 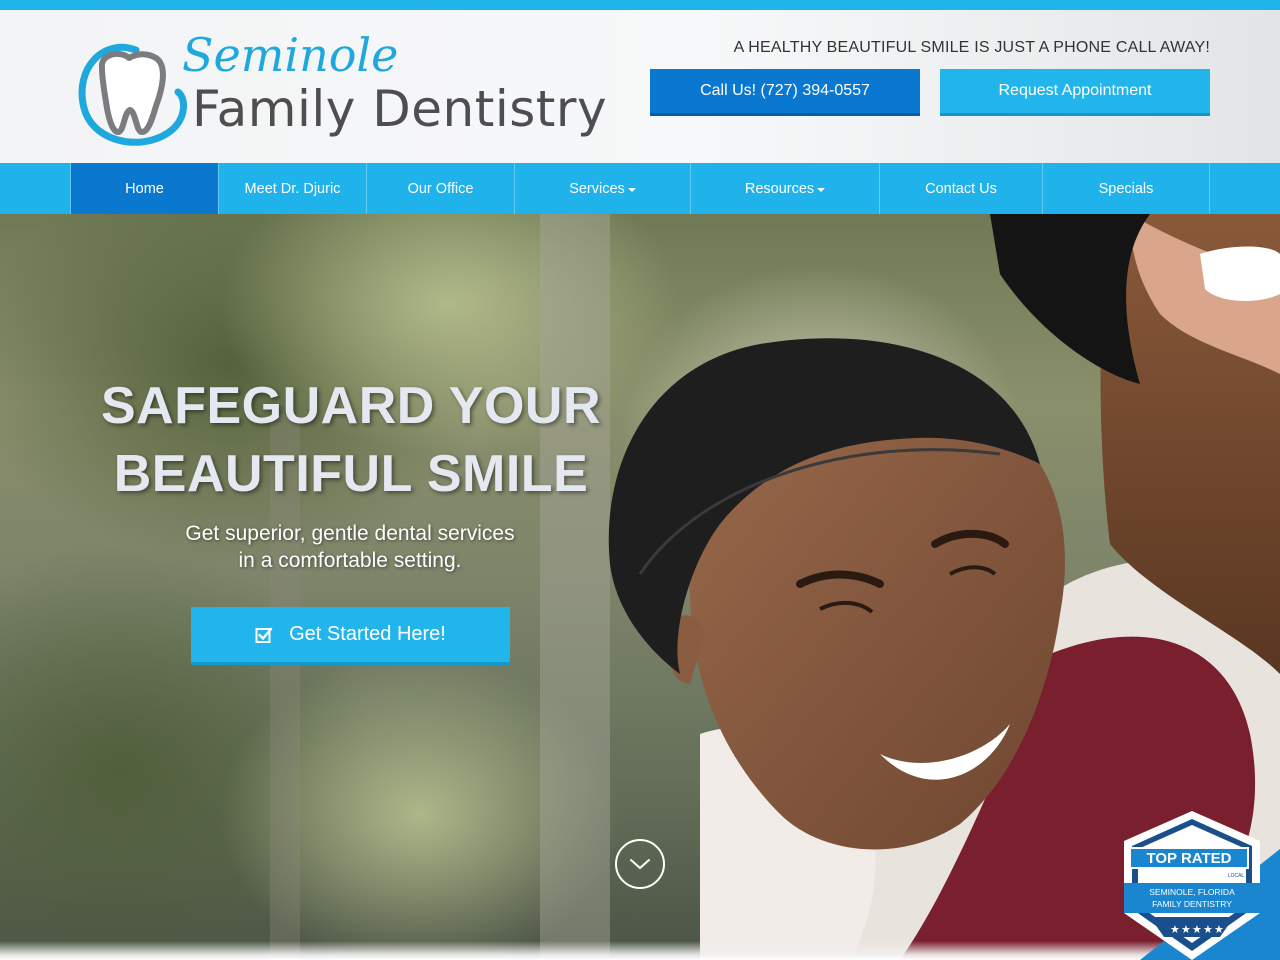 I want to click on nav-item-resources: Resources, so click(x=785, y=188).